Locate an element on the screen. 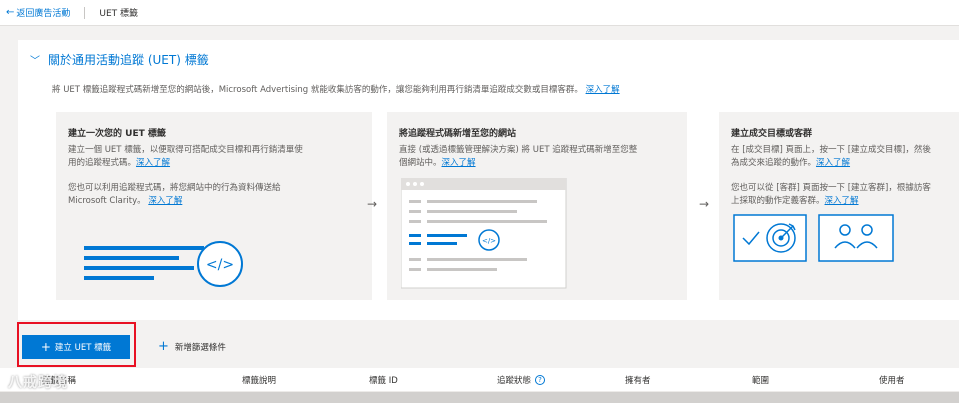 This screenshot has width=959, height=403. create-button-label: 建立 UET 標籤 is located at coordinates (83, 348).